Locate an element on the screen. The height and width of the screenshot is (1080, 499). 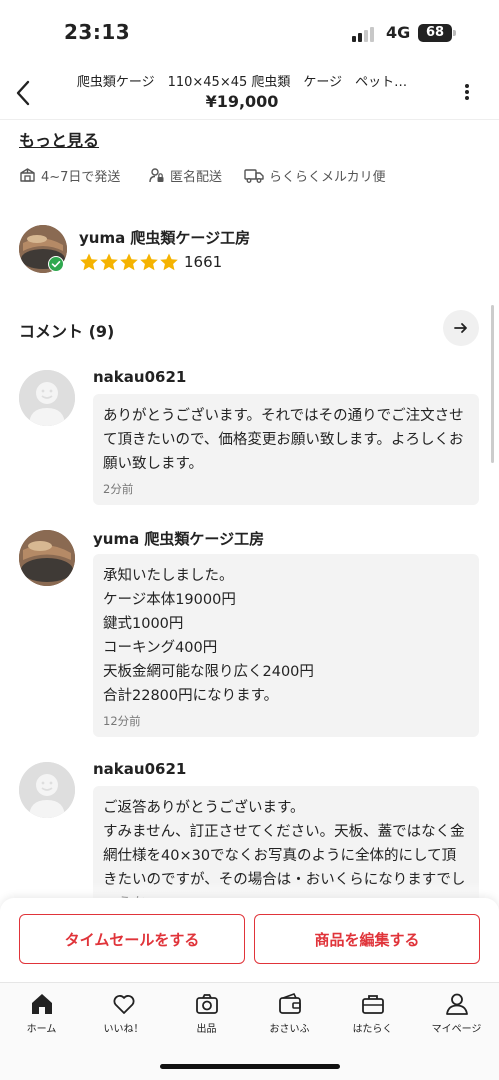
status-time: 23:13 is located at coordinates (97, 32).